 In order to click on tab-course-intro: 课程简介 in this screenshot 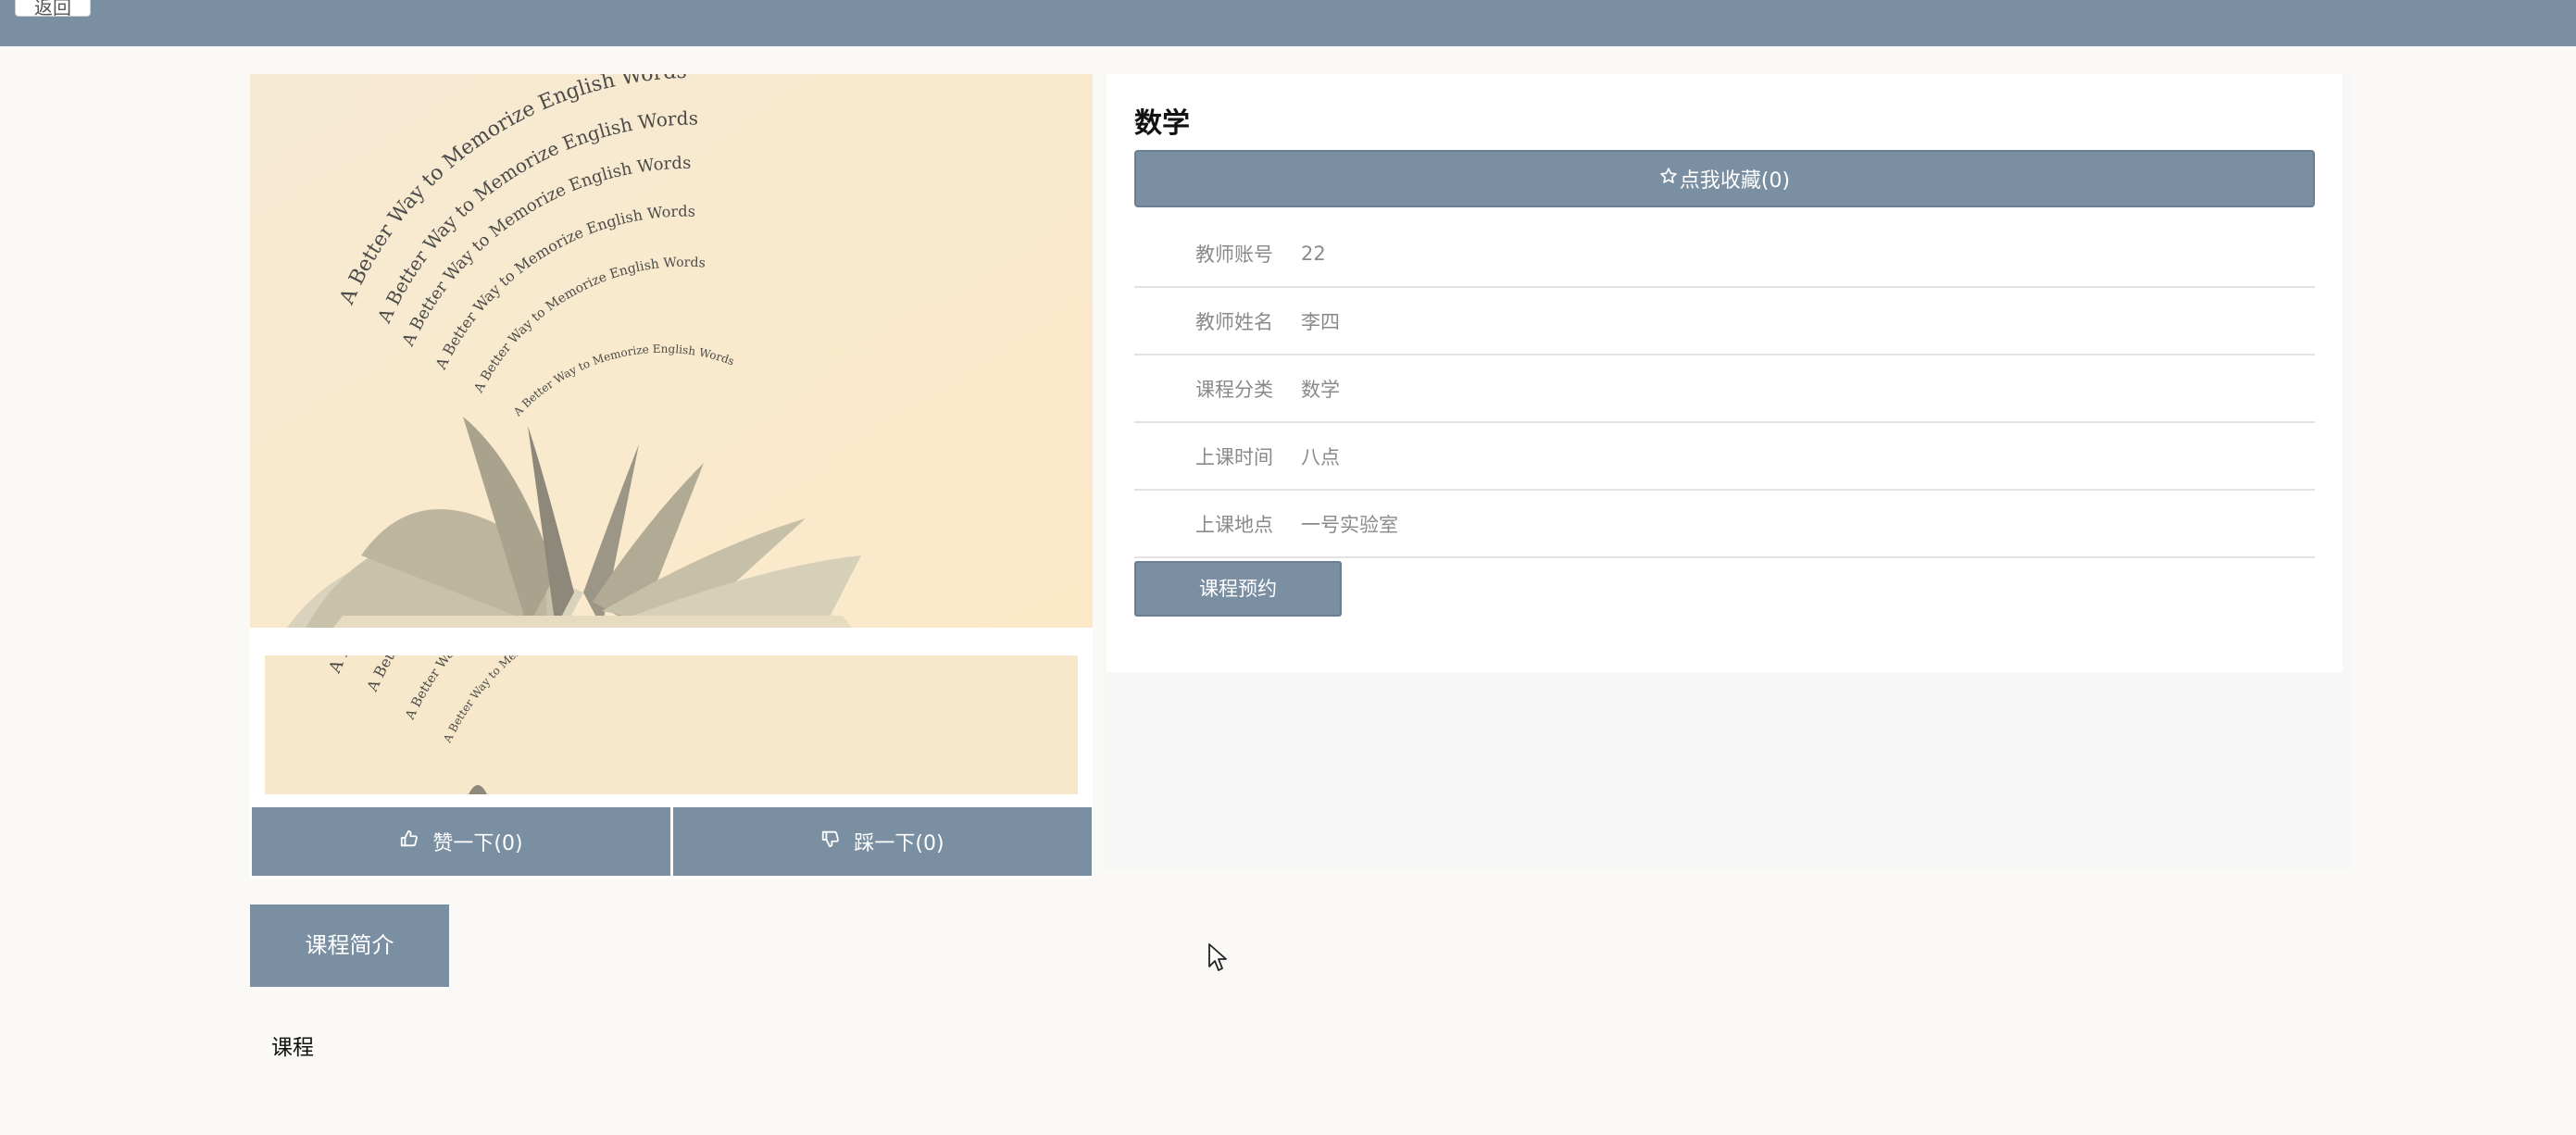, I will do `click(349, 946)`.